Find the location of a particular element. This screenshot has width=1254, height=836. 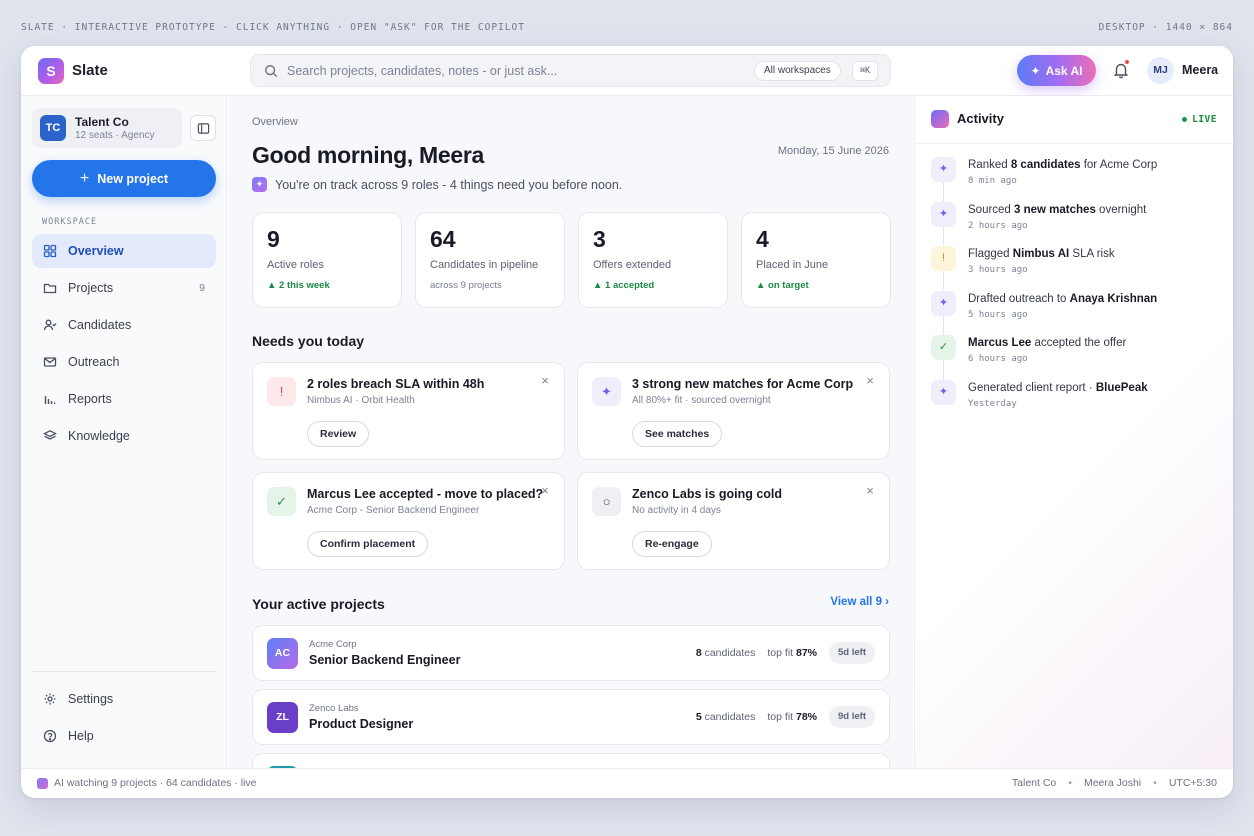

stat-card-active-roles: 9 Active roles ▲ 2 this week is located at coordinates (327, 260).